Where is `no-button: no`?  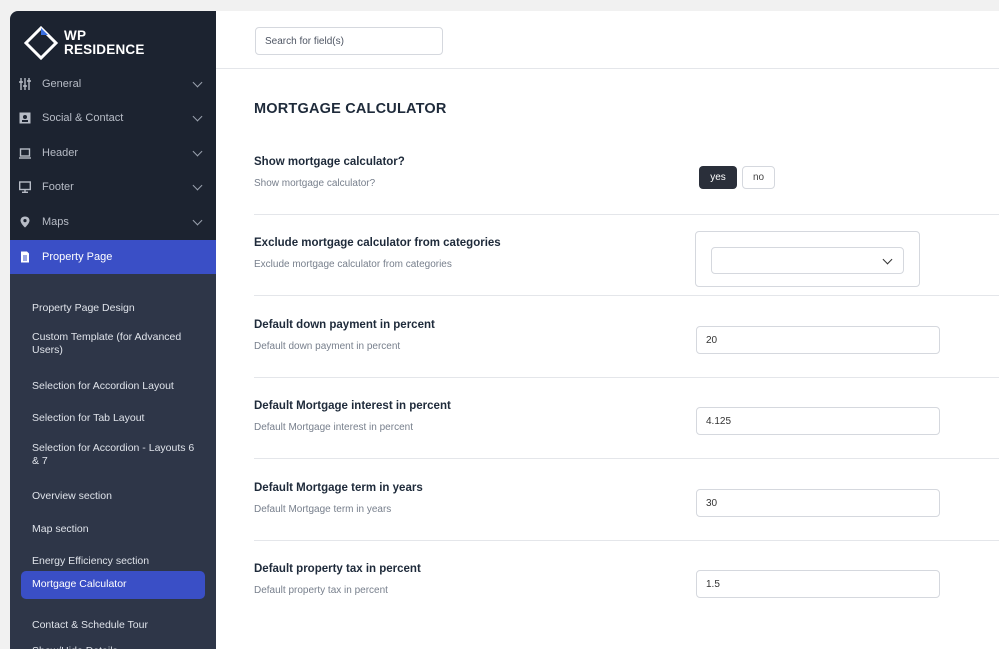
no-button: no is located at coordinates (758, 177).